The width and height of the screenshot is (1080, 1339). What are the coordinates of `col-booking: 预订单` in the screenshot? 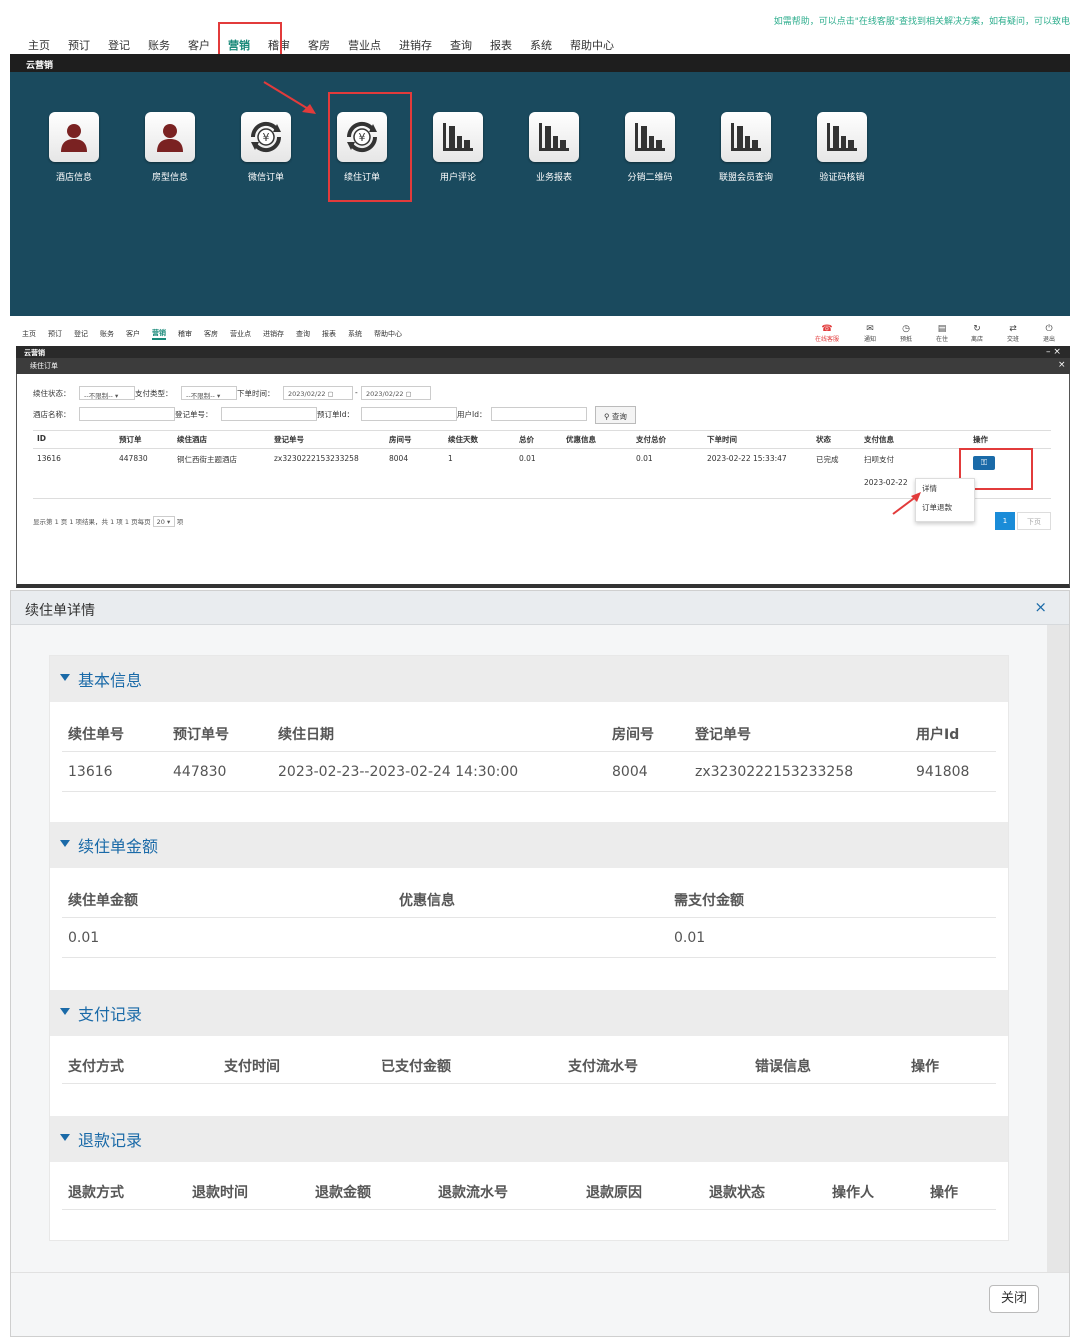 It's located at (130, 439).